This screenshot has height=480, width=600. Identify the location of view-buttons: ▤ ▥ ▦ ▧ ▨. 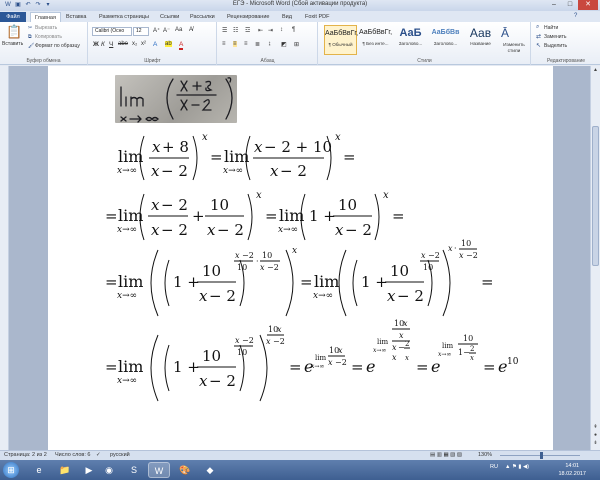
(446, 455).